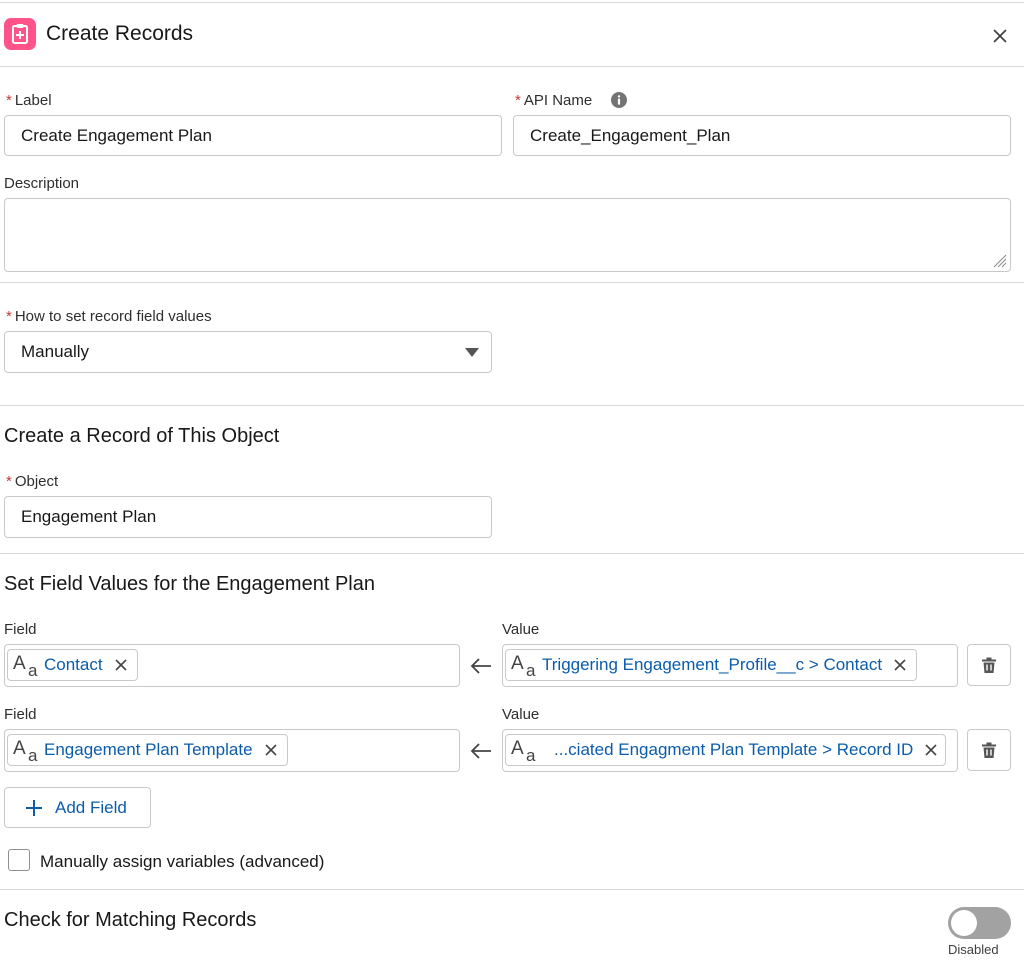  I want to click on field-input: A a Contact, so click(232, 665).